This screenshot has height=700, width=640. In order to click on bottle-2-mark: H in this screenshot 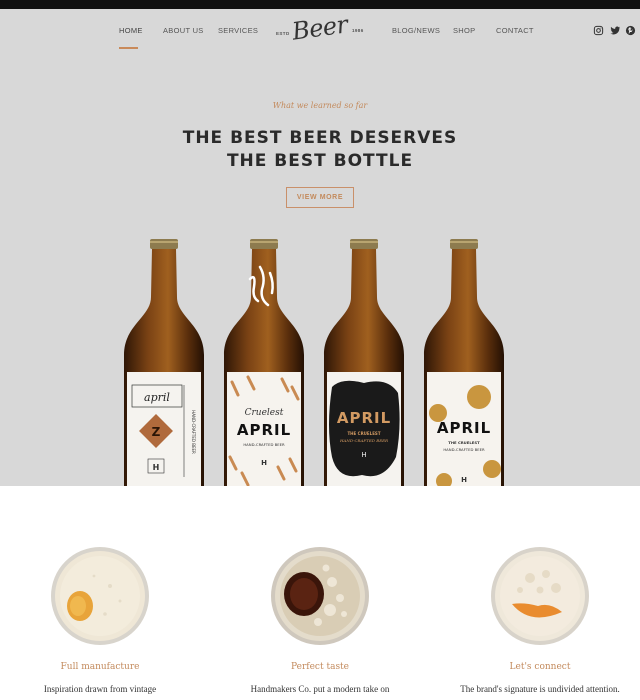, I will do `click(264, 463)`.